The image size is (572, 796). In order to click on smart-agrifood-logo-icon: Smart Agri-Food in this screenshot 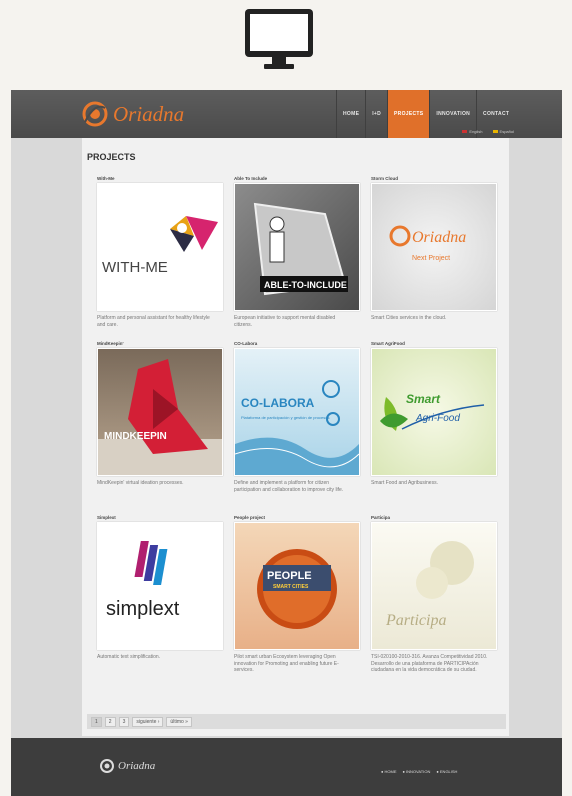, I will do `click(432, 411)`.